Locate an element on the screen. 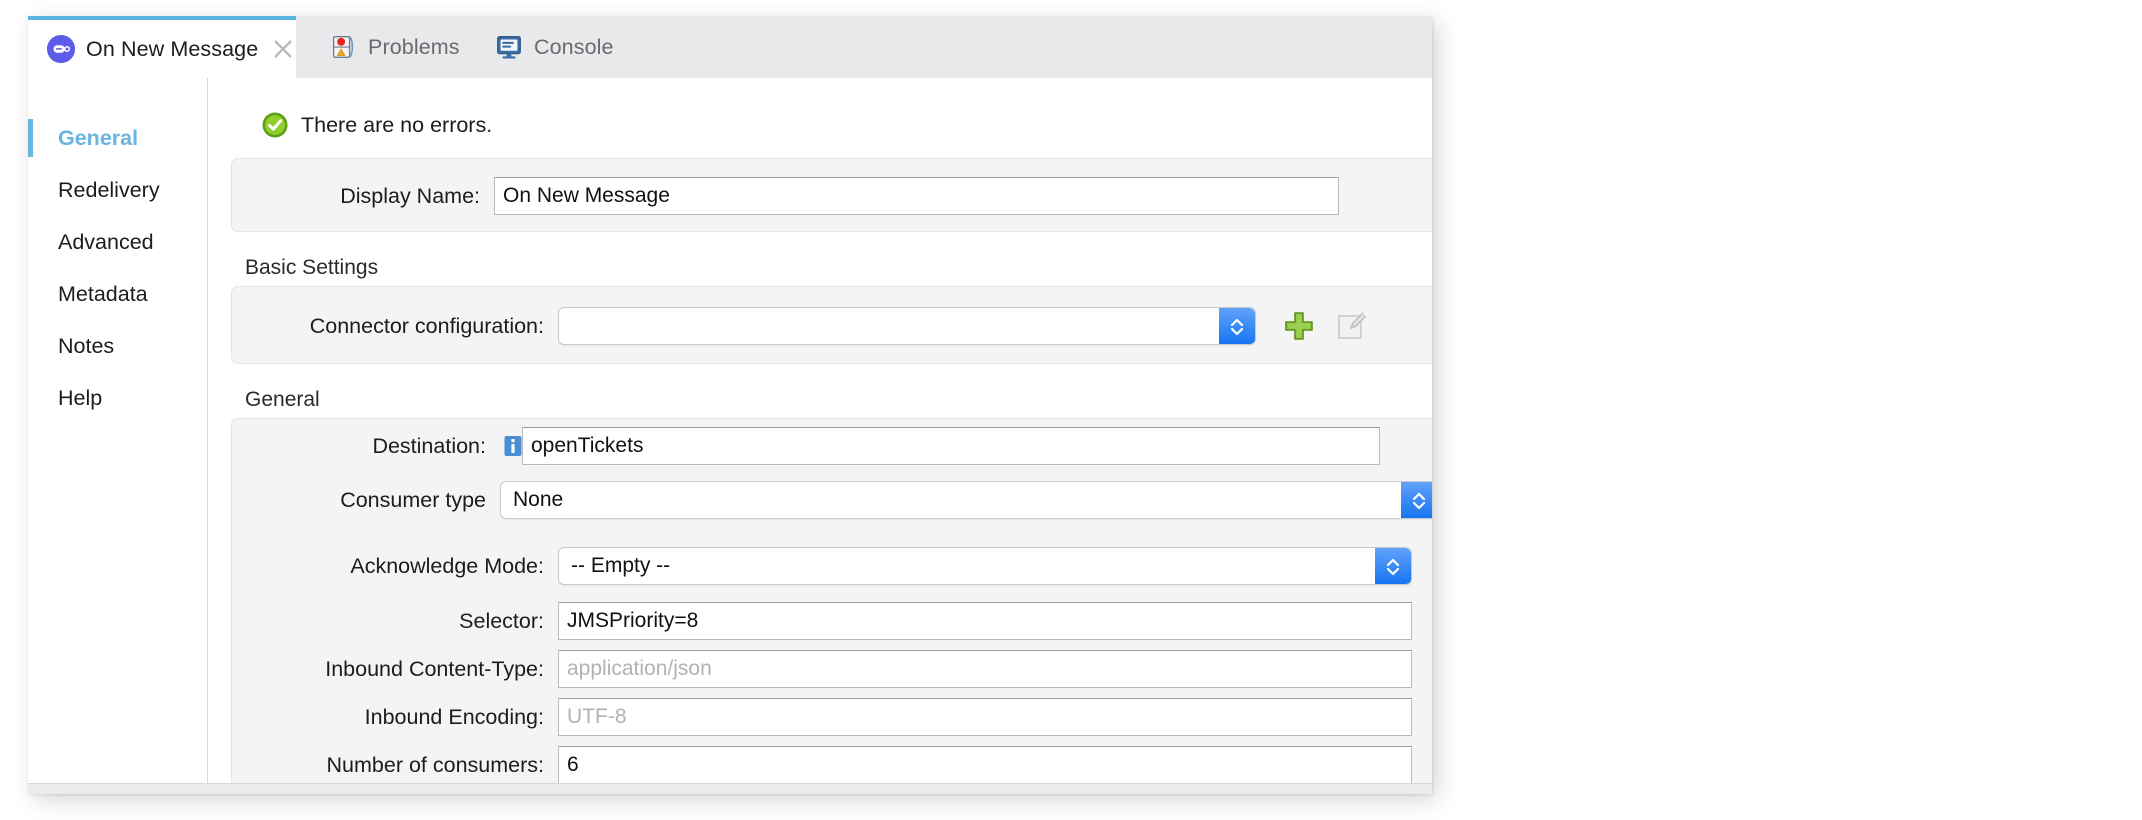 The height and width of the screenshot is (820, 2142). sidebar-item-general: General is located at coordinates (117, 138).